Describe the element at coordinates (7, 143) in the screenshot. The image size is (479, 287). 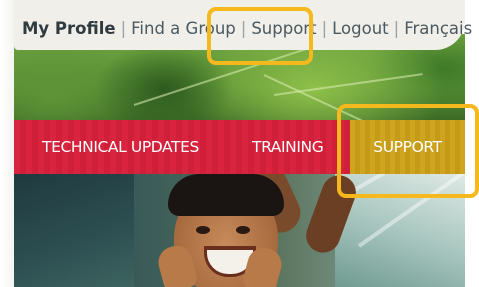
I see `page-edge` at that location.